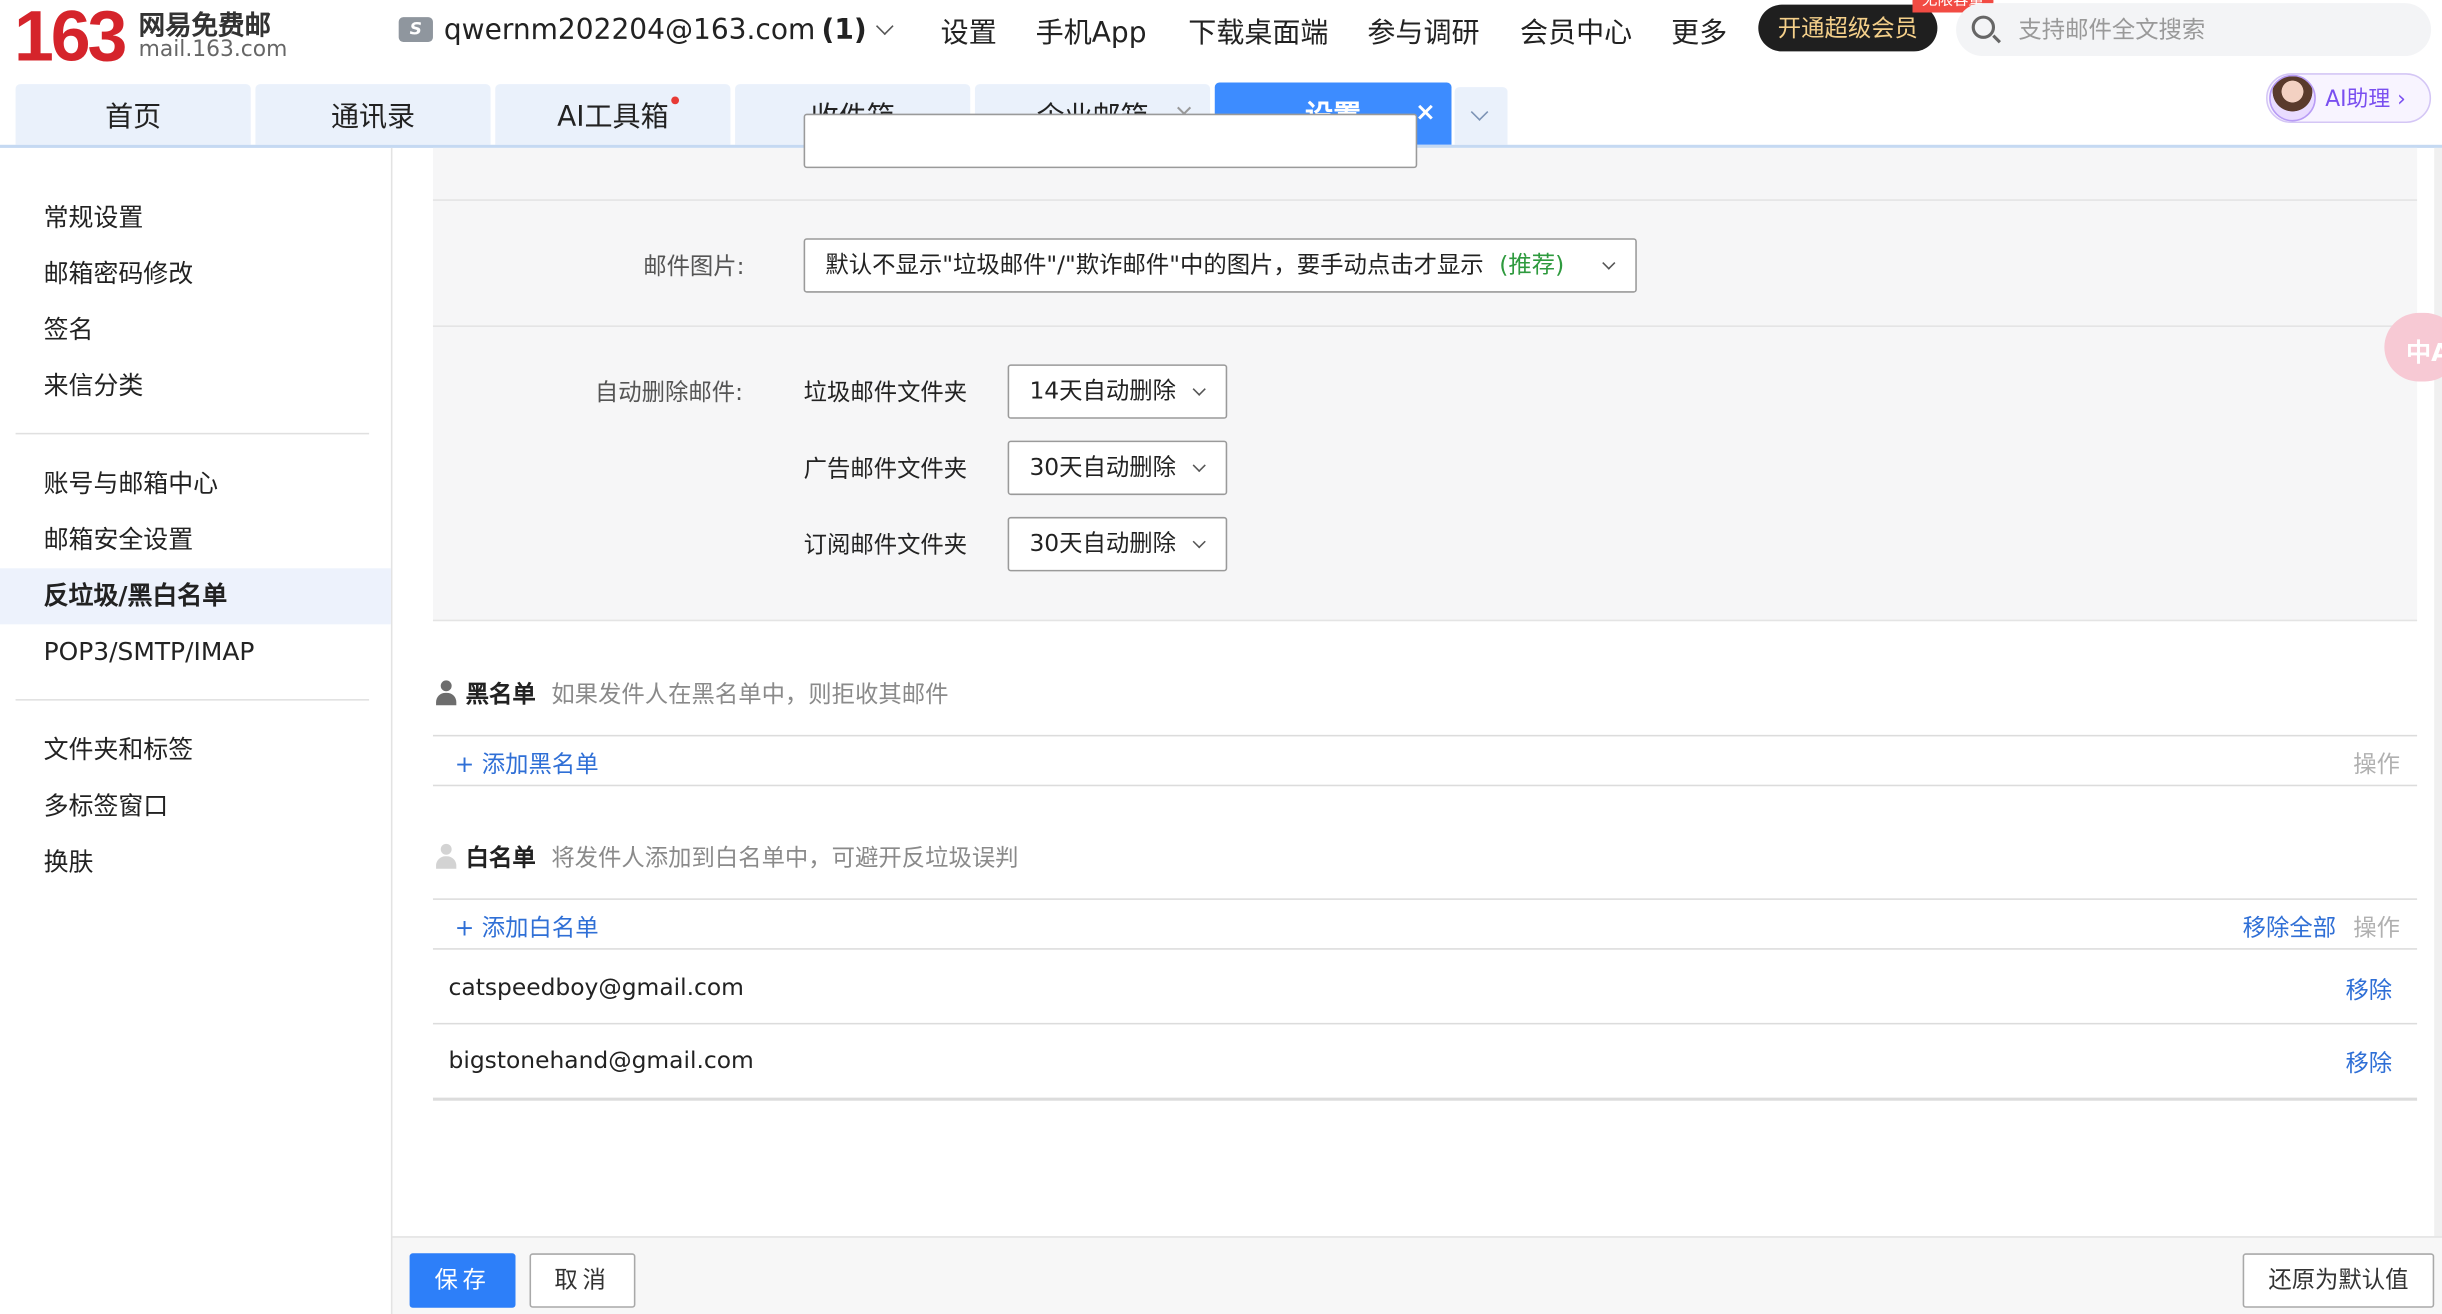 The height and width of the screenshot is (1314, 2442). Describe the element at coordinates (195, 806) in the screenshot. I see `sidebar-item-multi-tab: 多标签窗口` at that location.